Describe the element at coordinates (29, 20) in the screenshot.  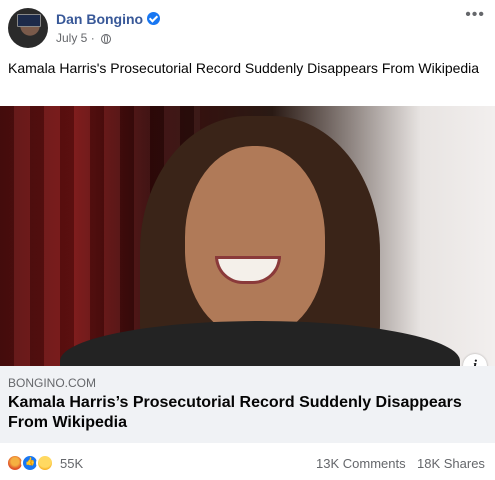
I see `avatar-badge` at that location.